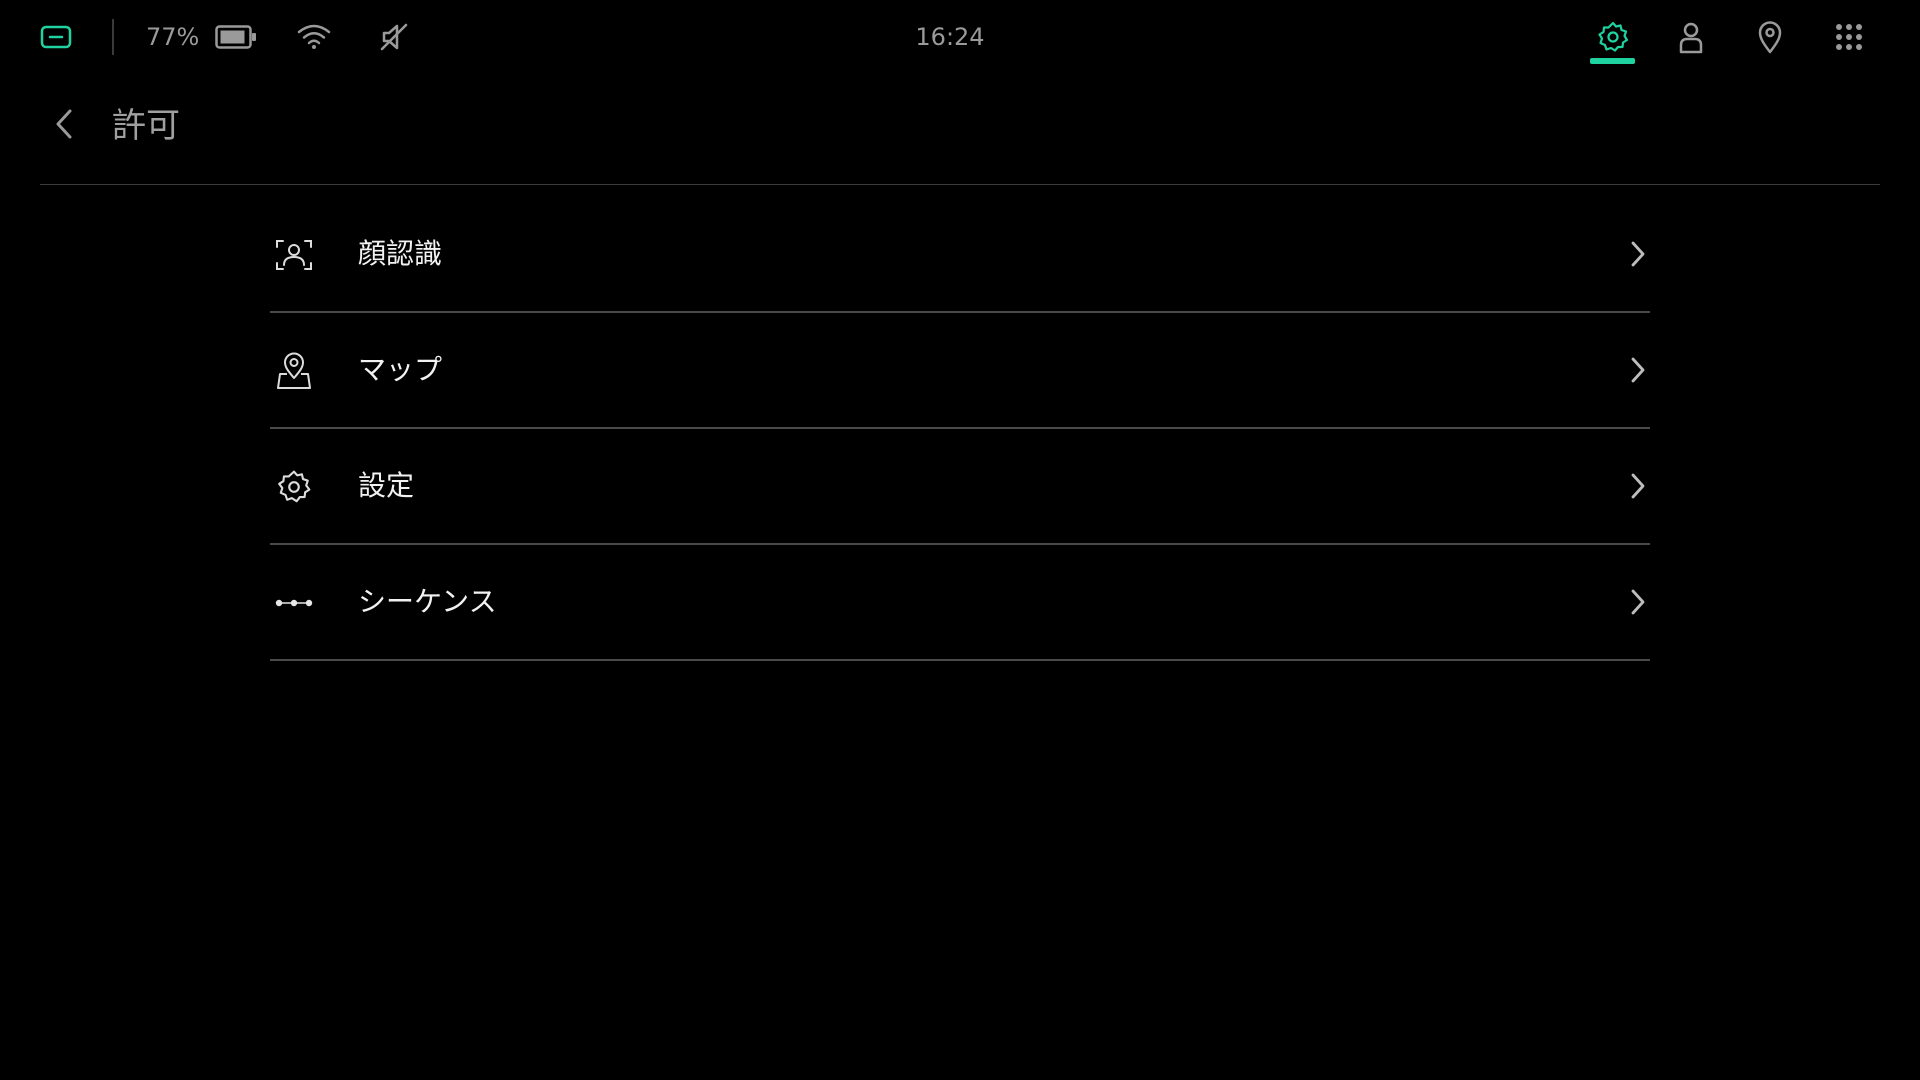 This screenshot has width=1920, height=1080. I want to click on status-bar: 77% 16:24, so click(960, 37).